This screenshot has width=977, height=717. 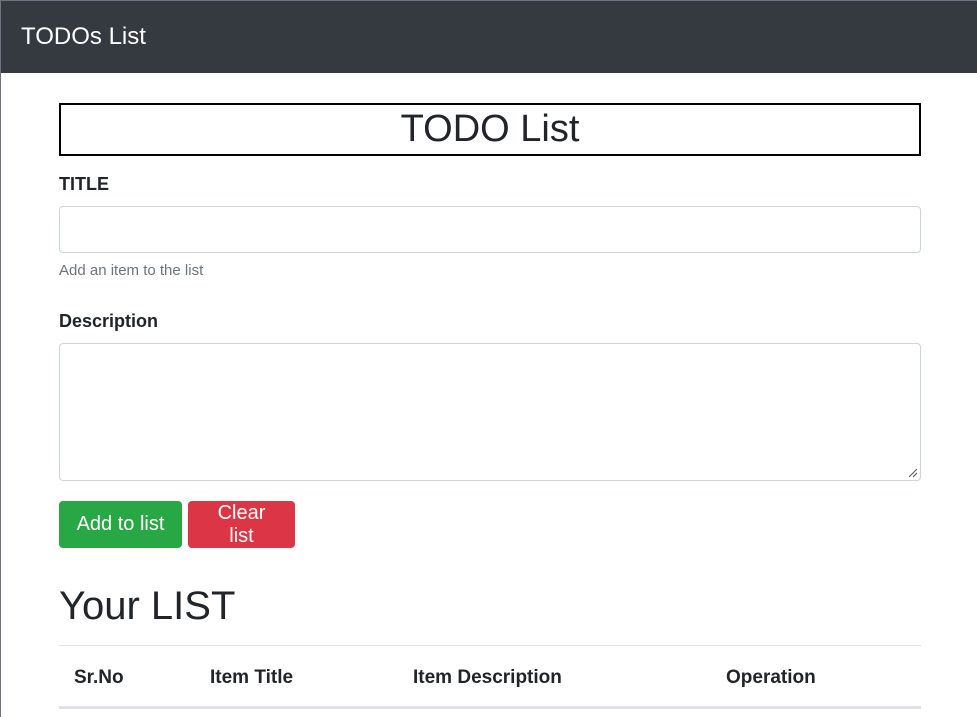 I want to click on page-title: TODO List, so click(x=490, y=129).